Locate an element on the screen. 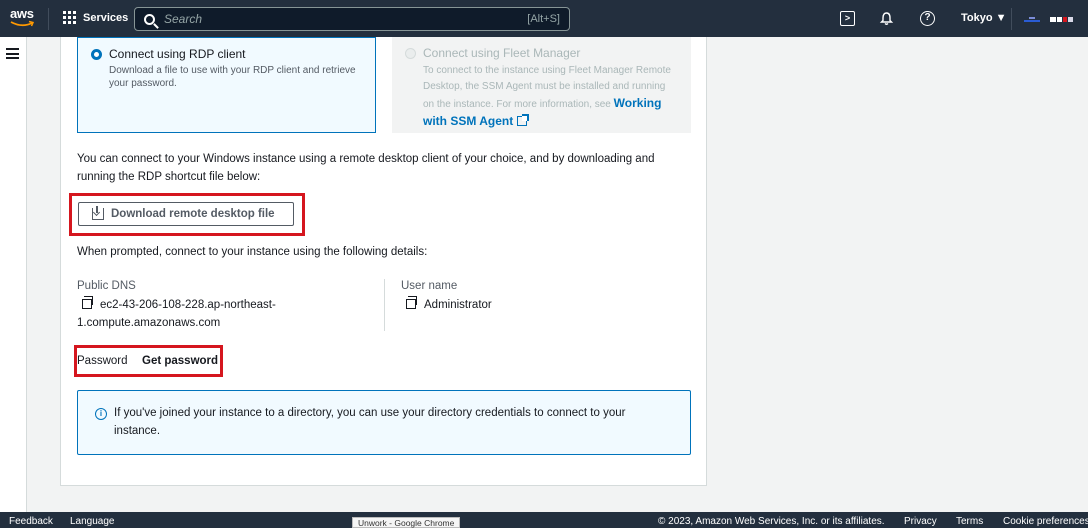  get-password-link: Get password is located at coordinates (180, 361).